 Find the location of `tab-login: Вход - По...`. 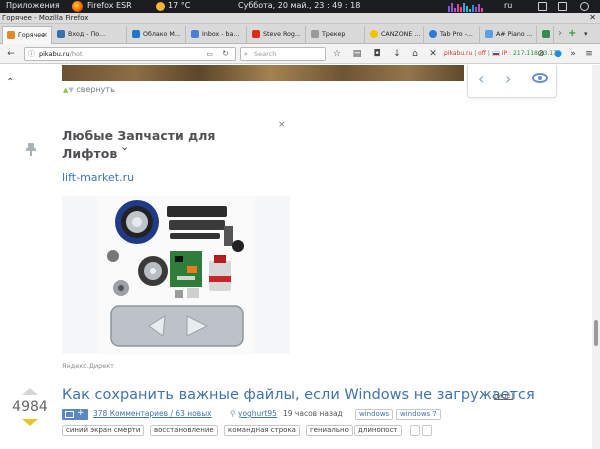

tab-login: Вход - По... is located at coordinates (90, 34).